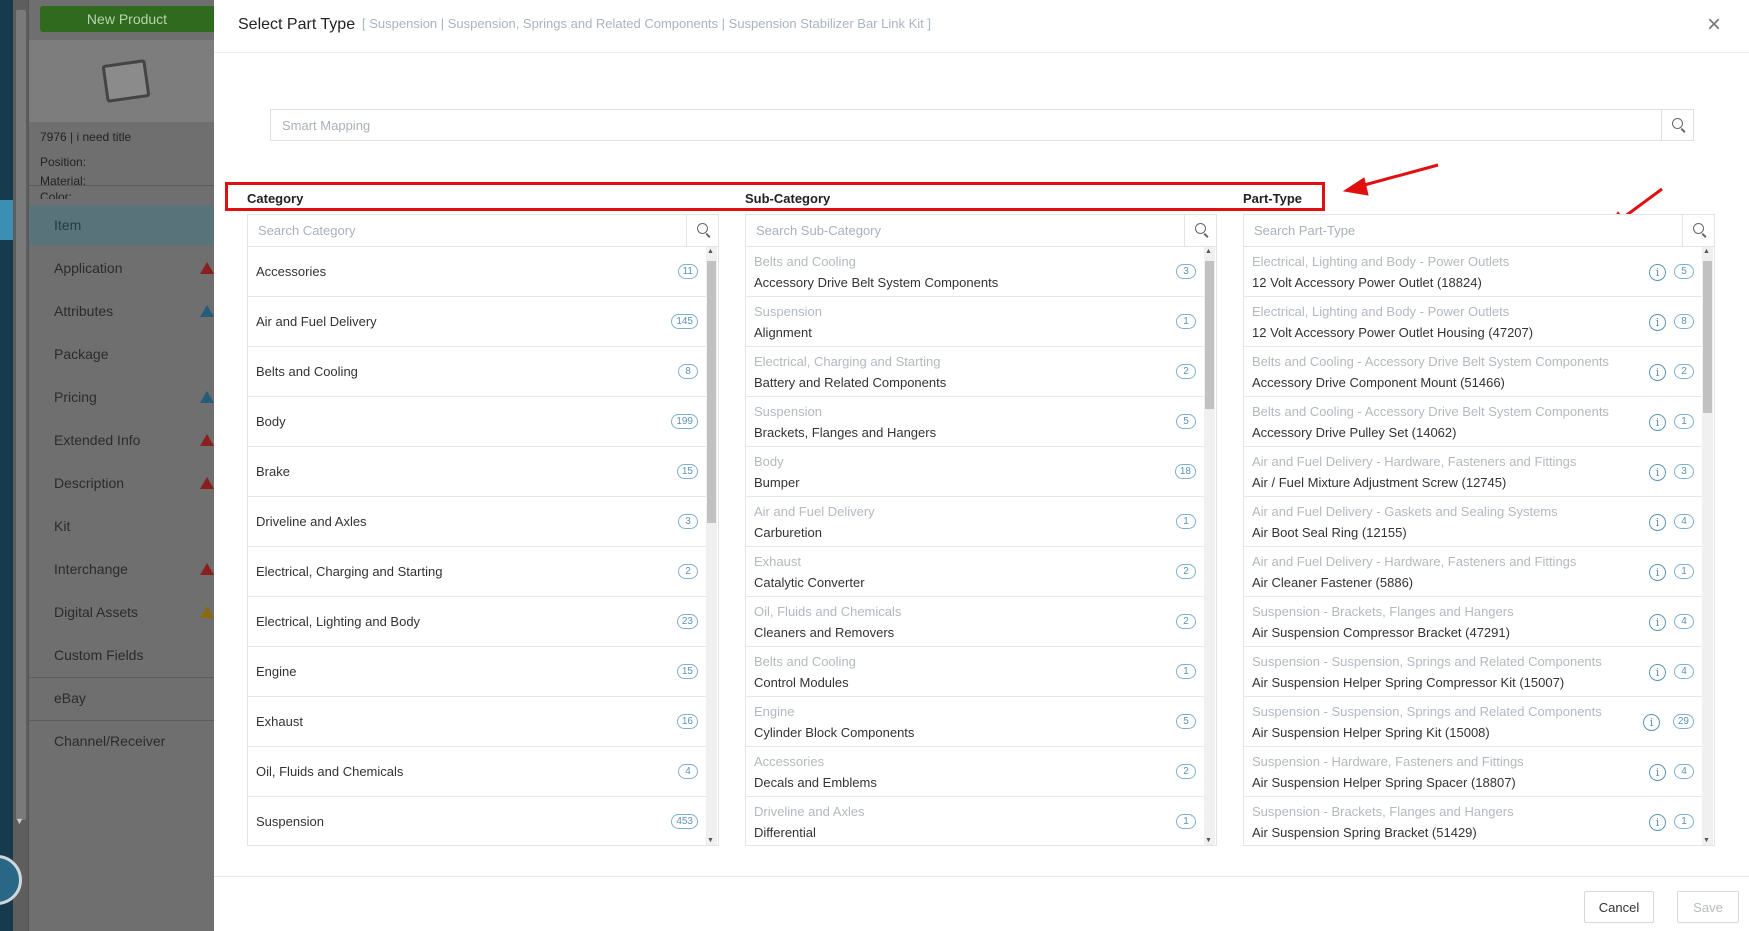 The height and width of the screenshot is (931, 1749). Describe the element at coordinates (687, 471) in the screenshot. I see `count-badge: 15` at that location.